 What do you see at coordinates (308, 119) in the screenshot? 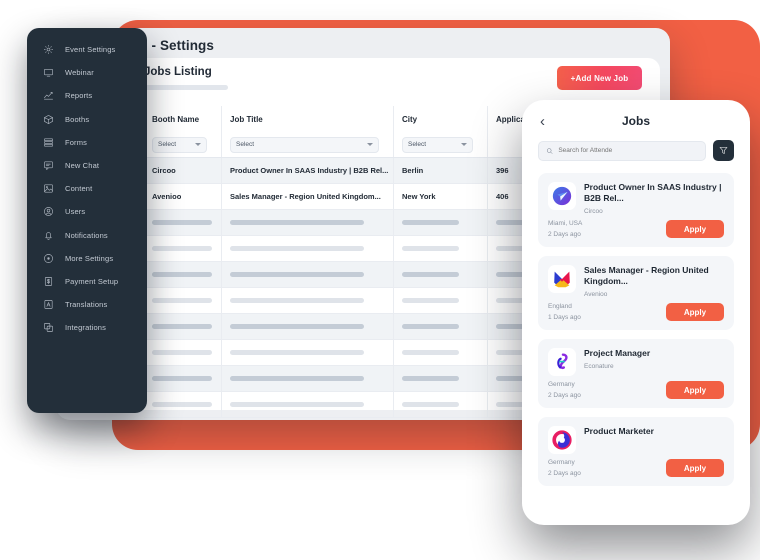
I see `column-header-job-title: Job Title` at bounding box center [308, 119].